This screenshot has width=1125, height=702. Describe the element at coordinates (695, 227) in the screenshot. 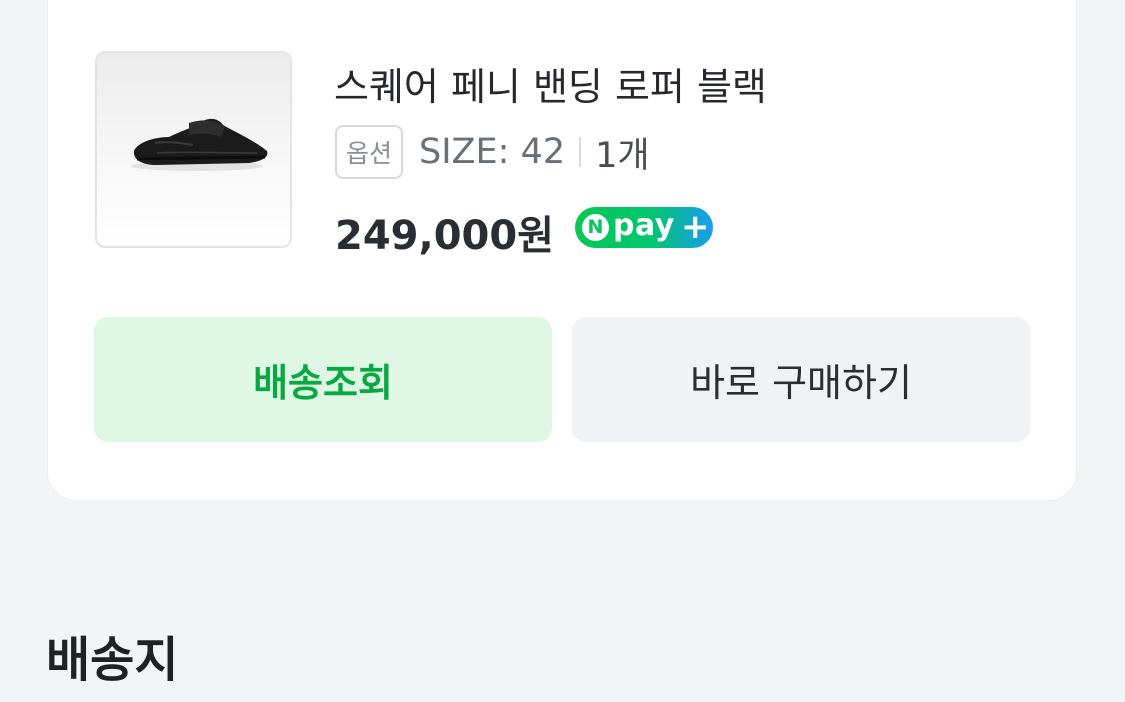

I see `npay-plus-icon: +` at that location.